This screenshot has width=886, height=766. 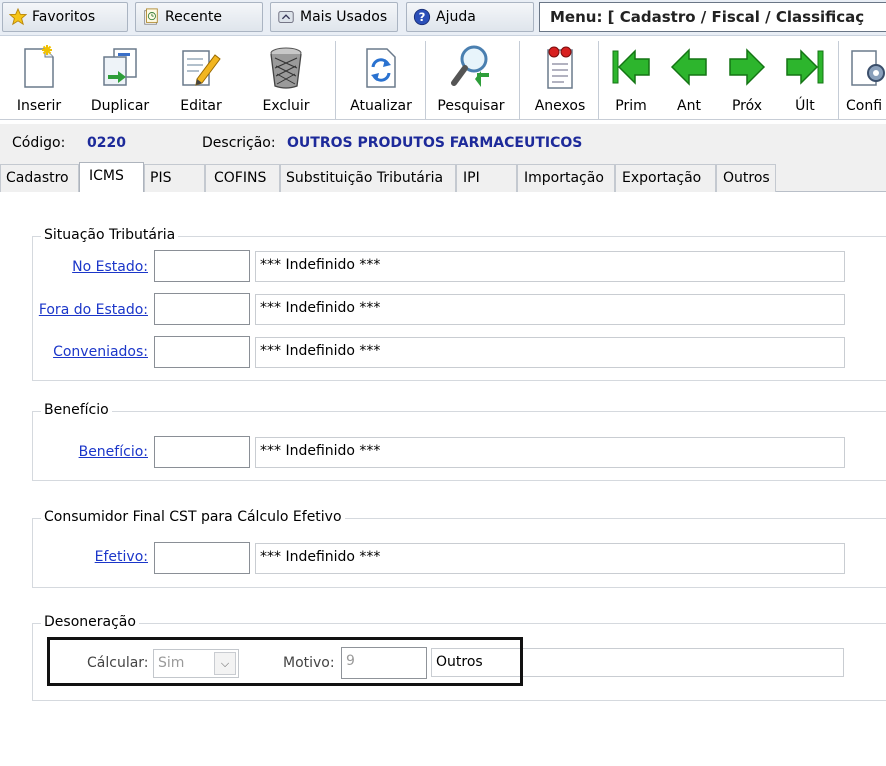 I want to click on conveniados-description: *** Indefinido ***, so click(x=550, y=352).